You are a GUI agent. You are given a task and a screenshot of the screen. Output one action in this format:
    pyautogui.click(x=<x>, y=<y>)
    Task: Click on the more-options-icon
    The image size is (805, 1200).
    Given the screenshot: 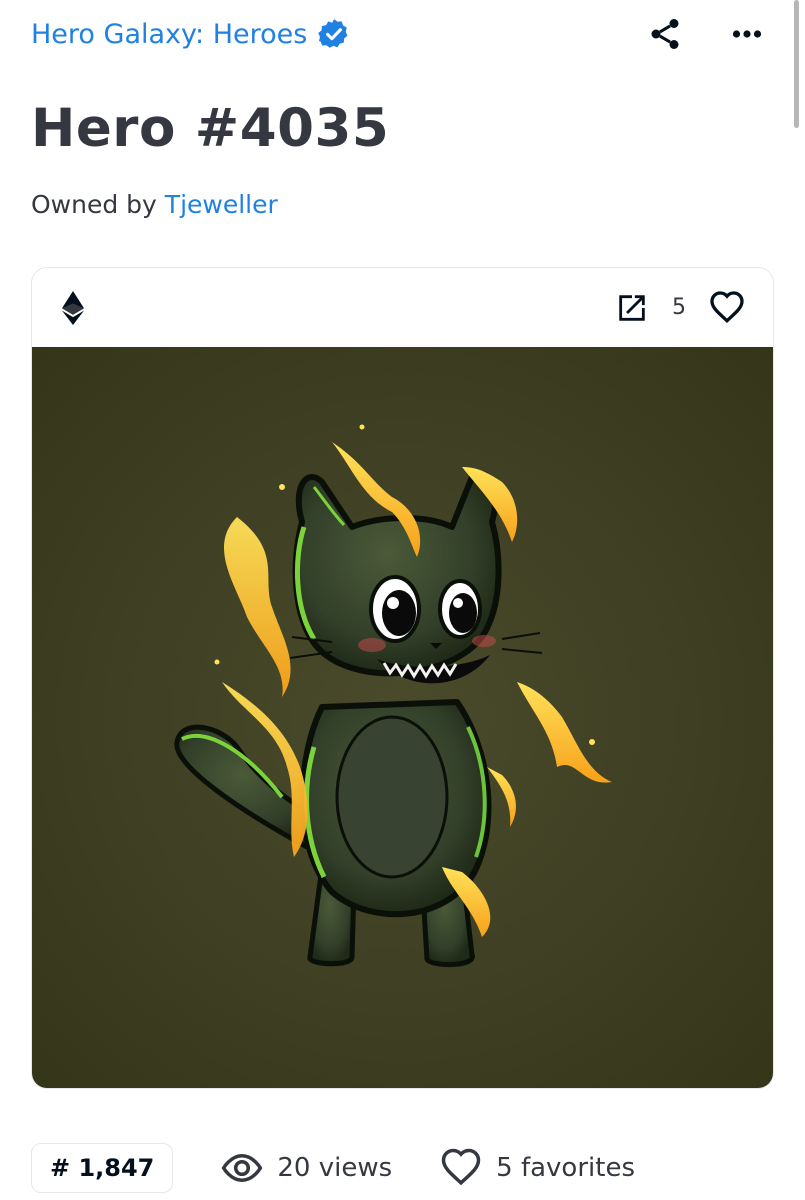 What is the action you would take?
    pyautogui.click(x=747, y=34)
    